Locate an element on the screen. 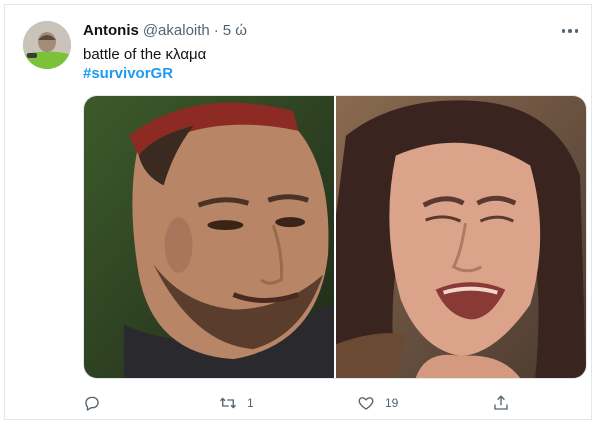 The height and width of the screenshot is (424, 596). tweet-header: Antonis @akaloith · 5 ώ is located at coordinates (165, 32).